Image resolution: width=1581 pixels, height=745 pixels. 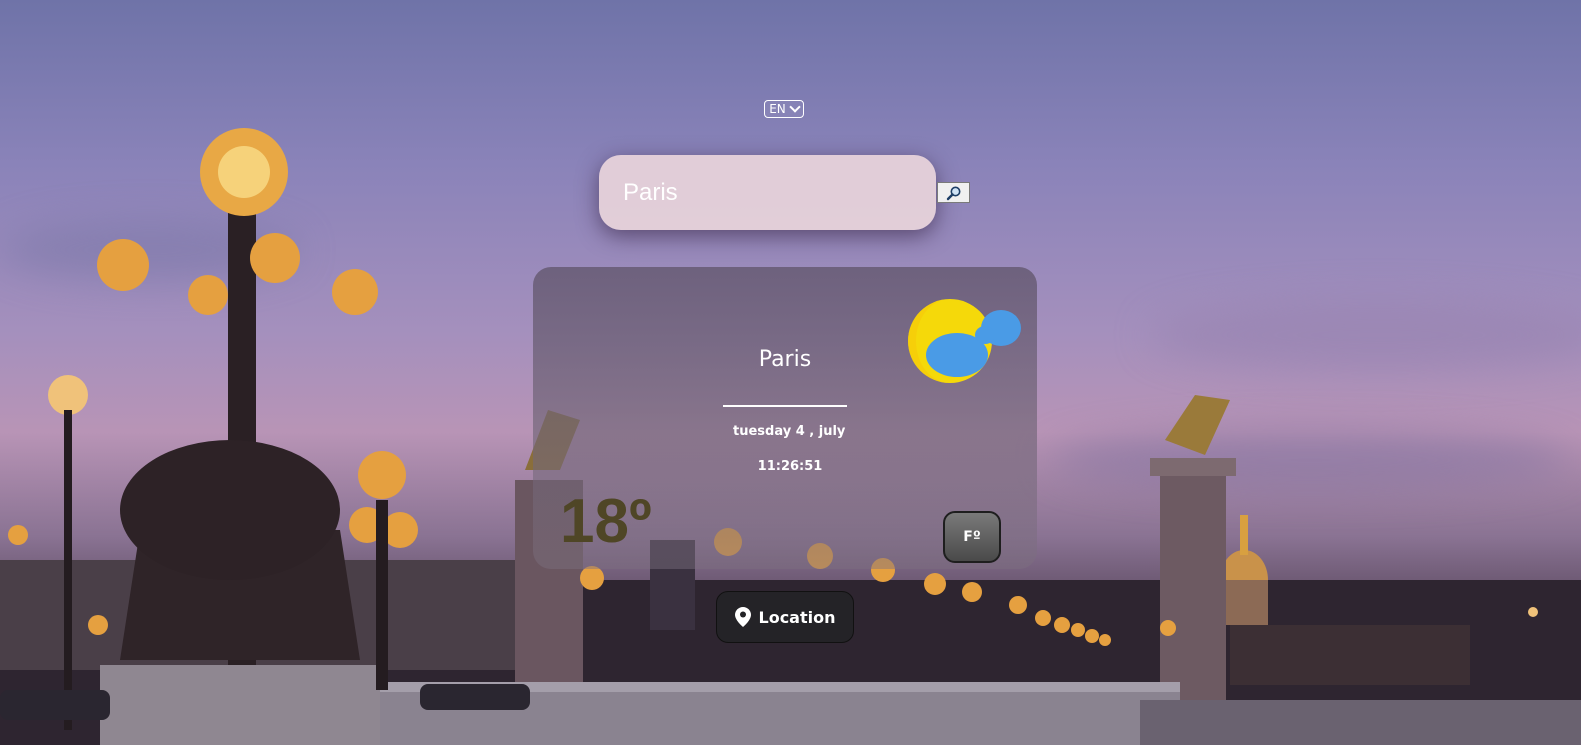 I want to click on chevron-down-icon, so click(x=795, y=107).